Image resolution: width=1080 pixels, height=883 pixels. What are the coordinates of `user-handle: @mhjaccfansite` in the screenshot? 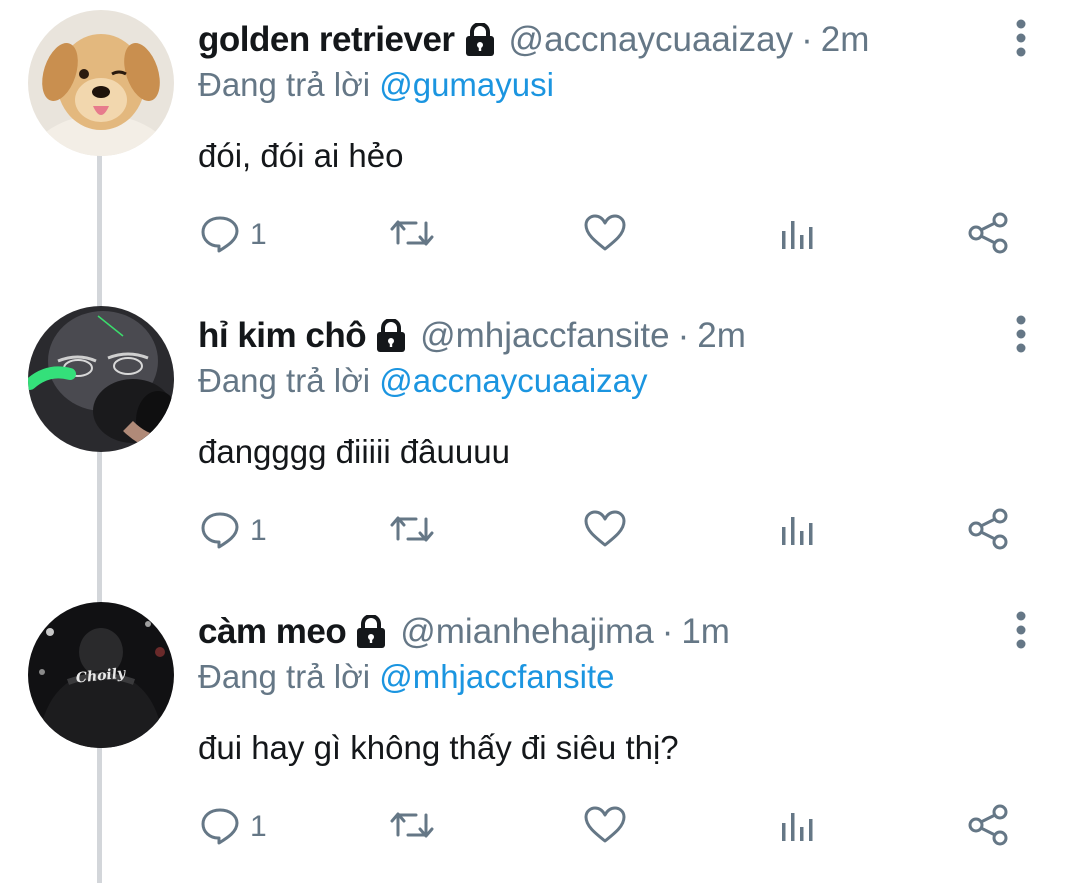 It's located at (545, 336).